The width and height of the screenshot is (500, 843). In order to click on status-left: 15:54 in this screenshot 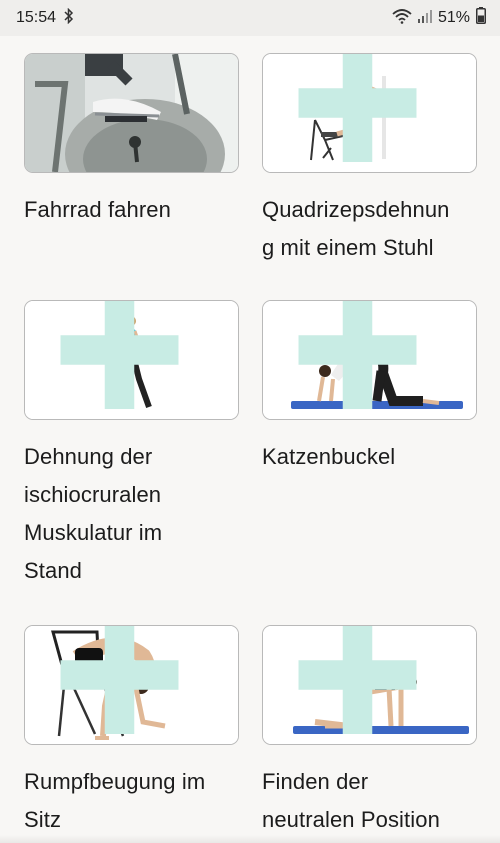, I will do `click(45, 18)`.